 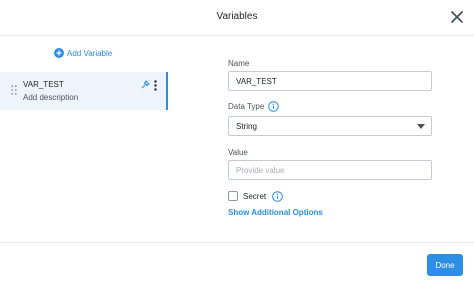 What do you see at coordinates (50, 97) in the screenshot?
I see `variable-description: Add description` at bounding box center [50, 97].